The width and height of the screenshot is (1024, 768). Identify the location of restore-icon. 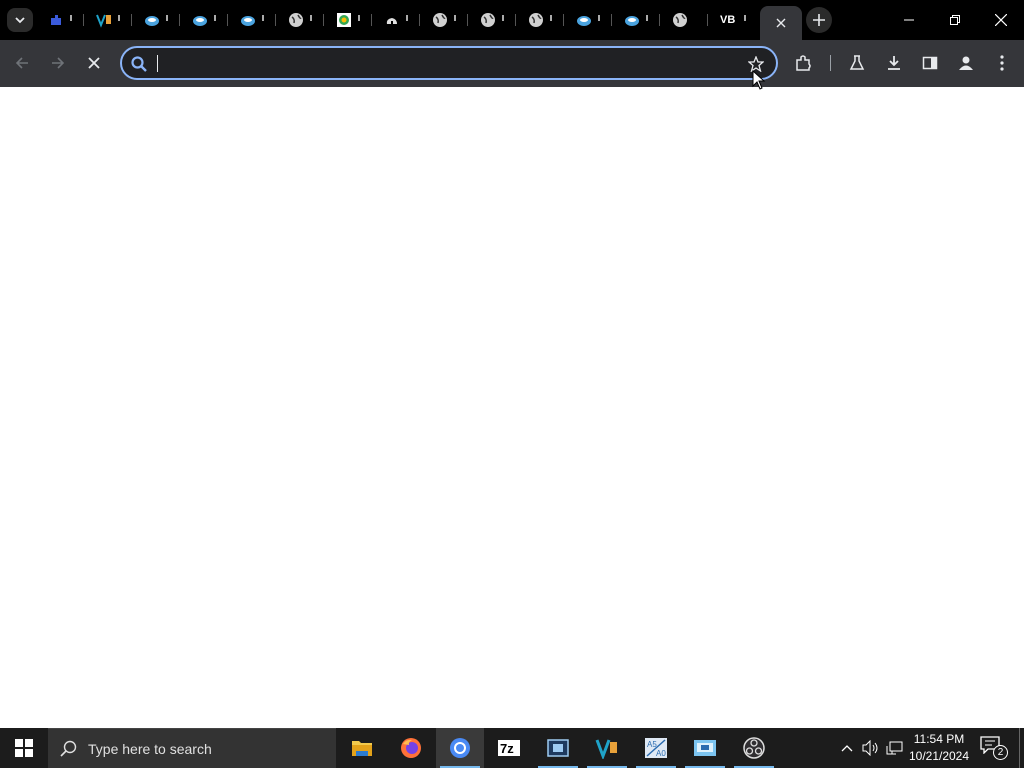
(955, 20).